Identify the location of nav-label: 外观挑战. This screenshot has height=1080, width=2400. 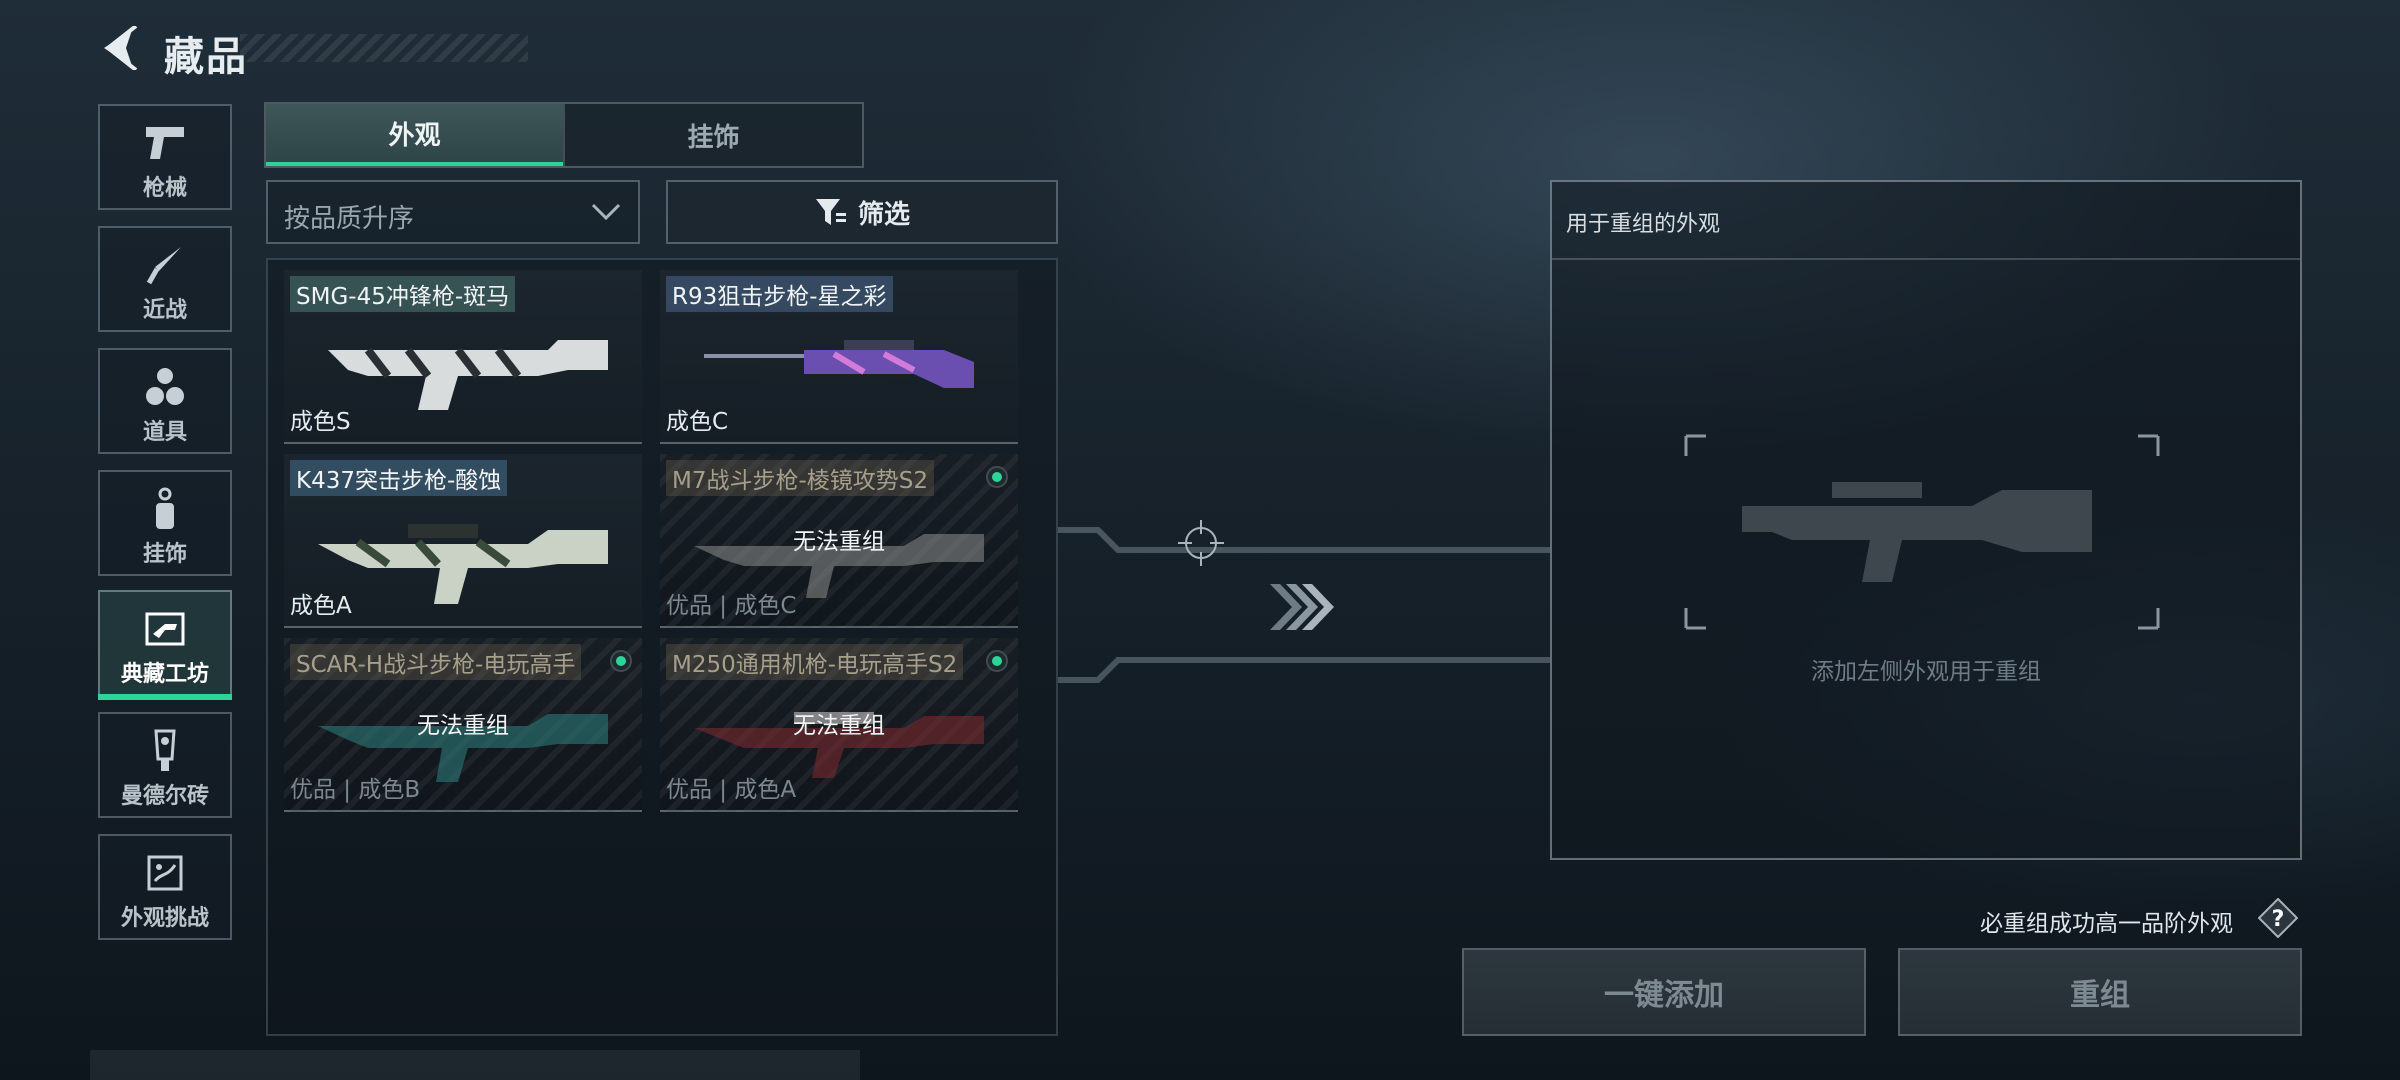
(164, 918).